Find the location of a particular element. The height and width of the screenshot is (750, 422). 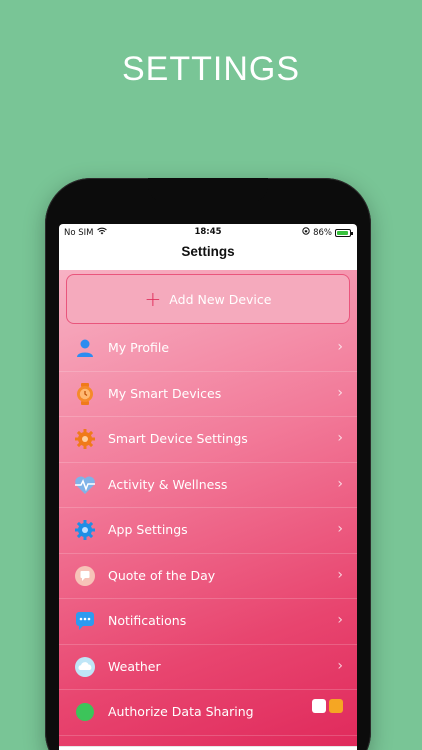

menu-item-label: My Profile is located at coordinates (139, 347).